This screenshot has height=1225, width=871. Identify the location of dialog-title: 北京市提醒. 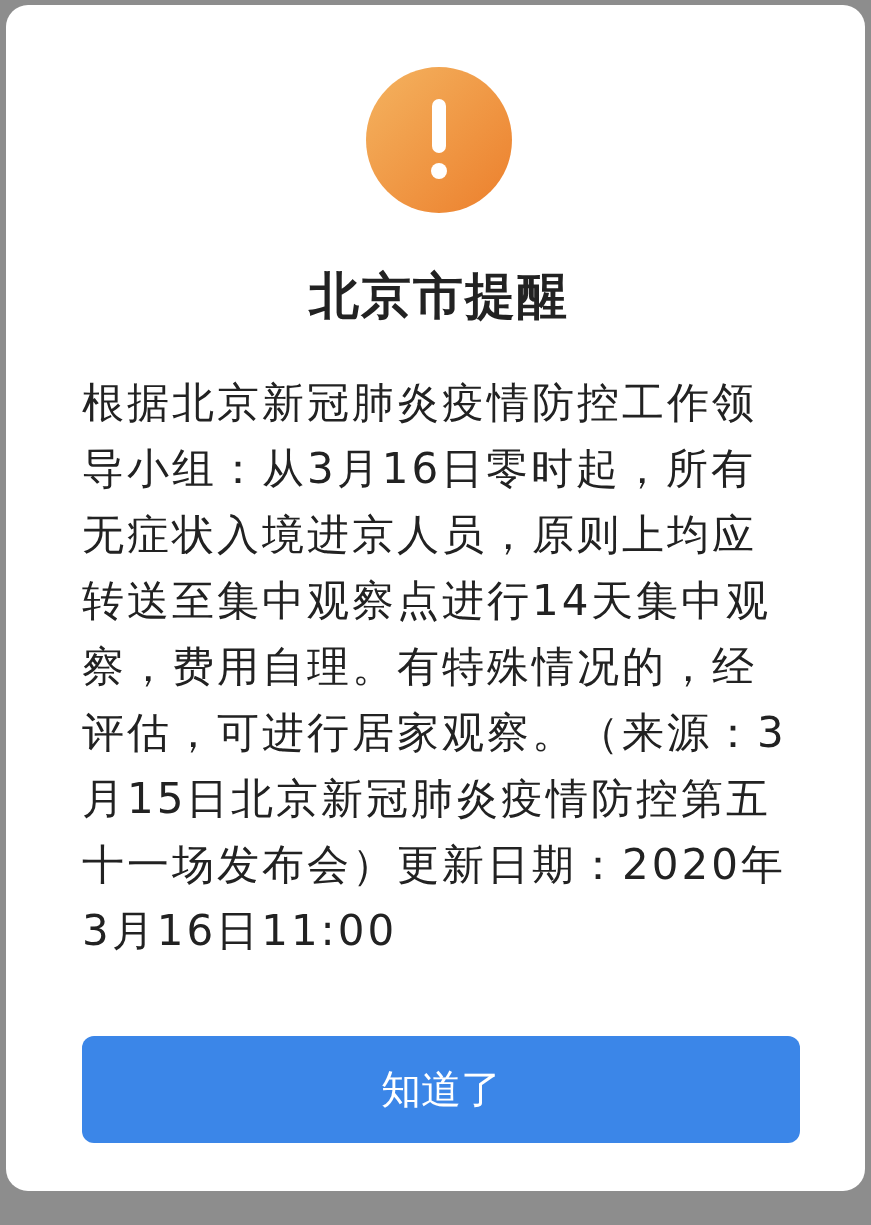
(438, 296).